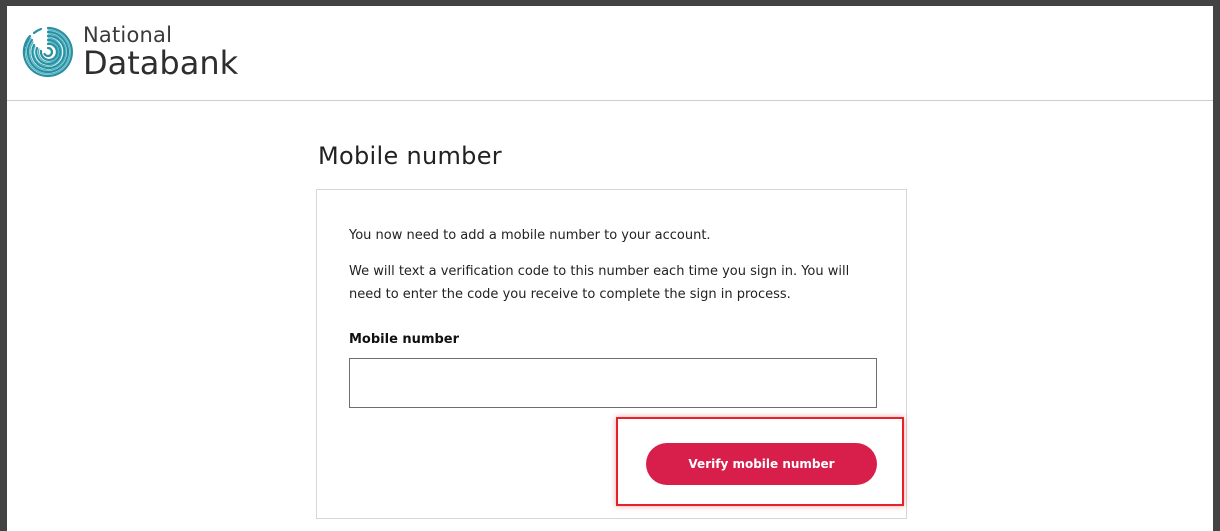 The image size is (1220, 531). What do you see at coordinates (404, 339) in the screenshot?
I see `mobile-number-label: Mobile number` at bounding box center [404, 339].